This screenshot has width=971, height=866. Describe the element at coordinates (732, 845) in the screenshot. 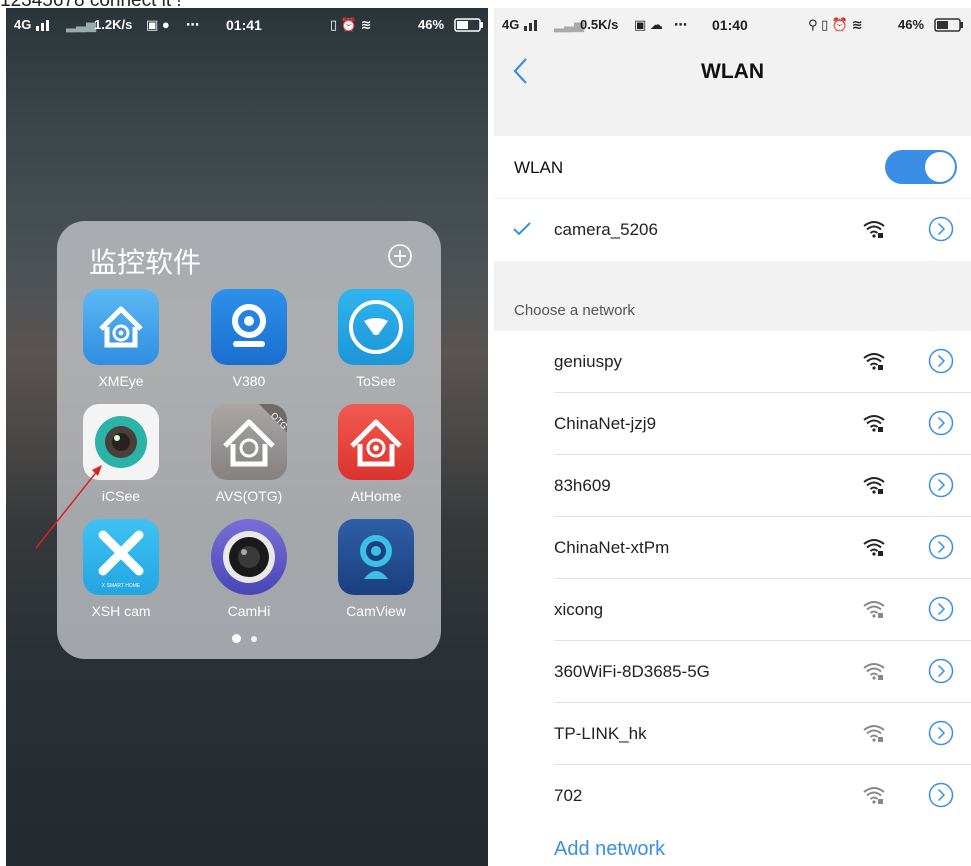

I see `add-network-row: Add network` at that location.